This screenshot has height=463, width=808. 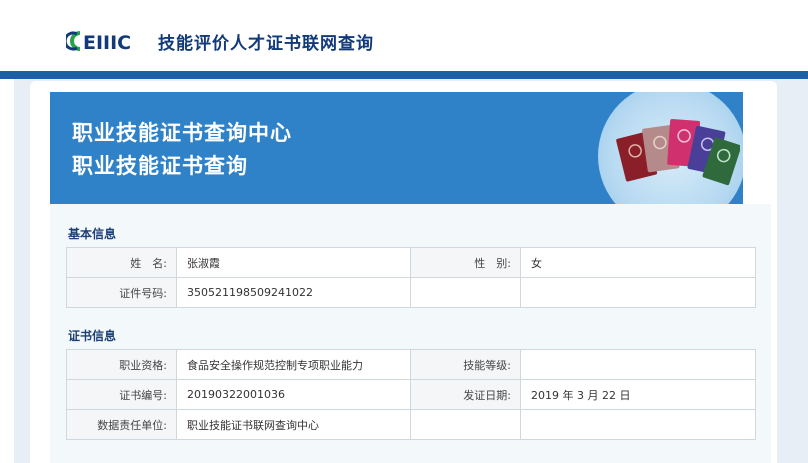 What do you see at coordinates (678, 152) in the screenshot?
I see `certificate-books-icon` at bounding box center [678, 152].